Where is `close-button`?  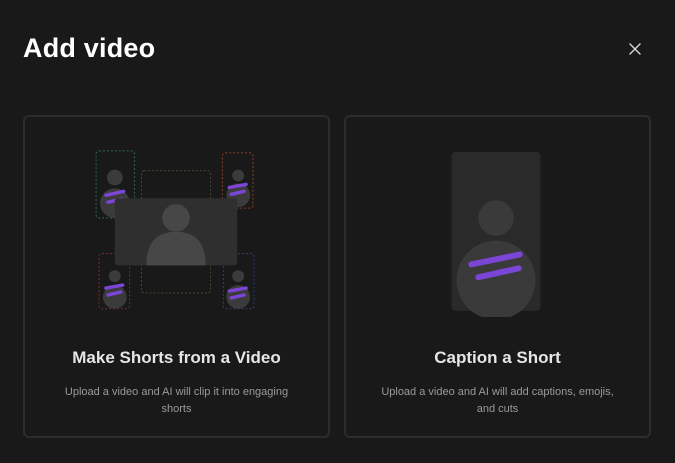
close-button is located at coordinates (635, 49).